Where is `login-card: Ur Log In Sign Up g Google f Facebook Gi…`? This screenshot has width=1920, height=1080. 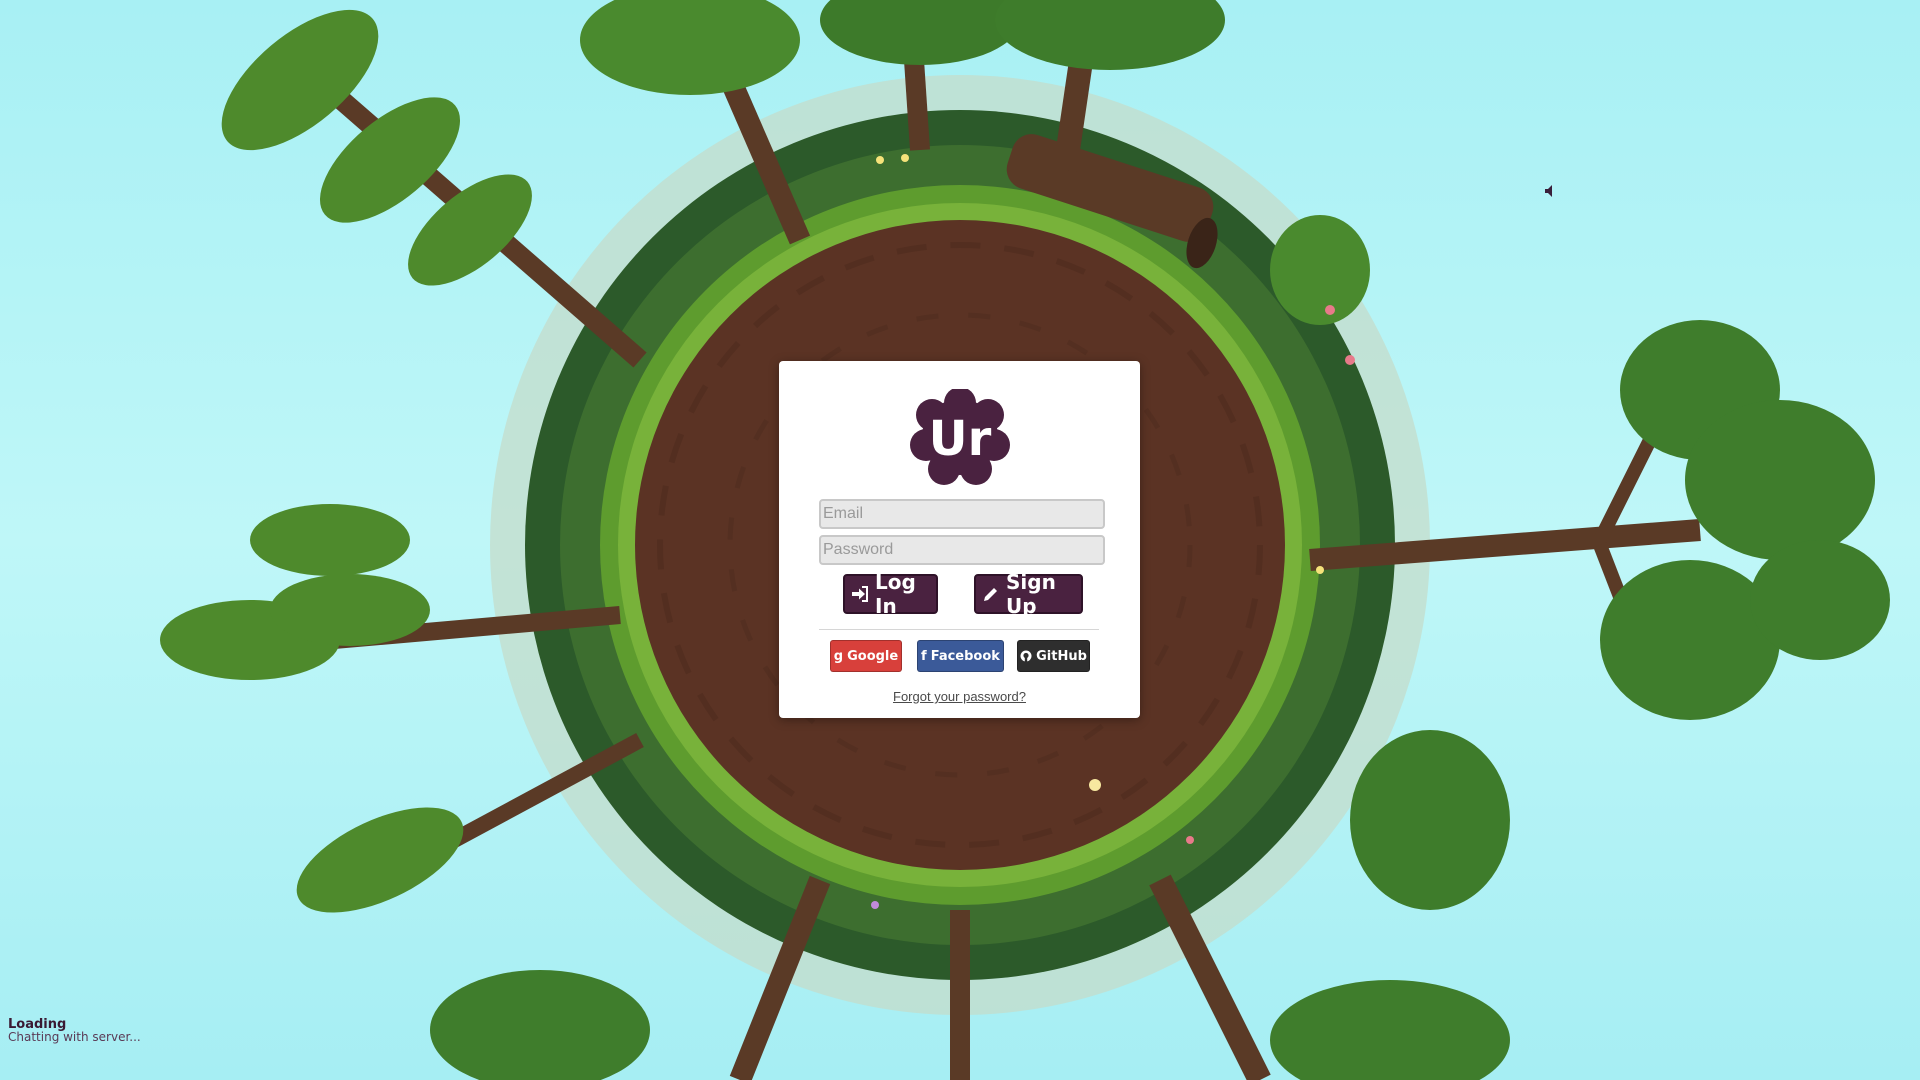 login-card: Ur Log In Sign Up g Google f Facebook Gi… is located at coordinates (959, 539).